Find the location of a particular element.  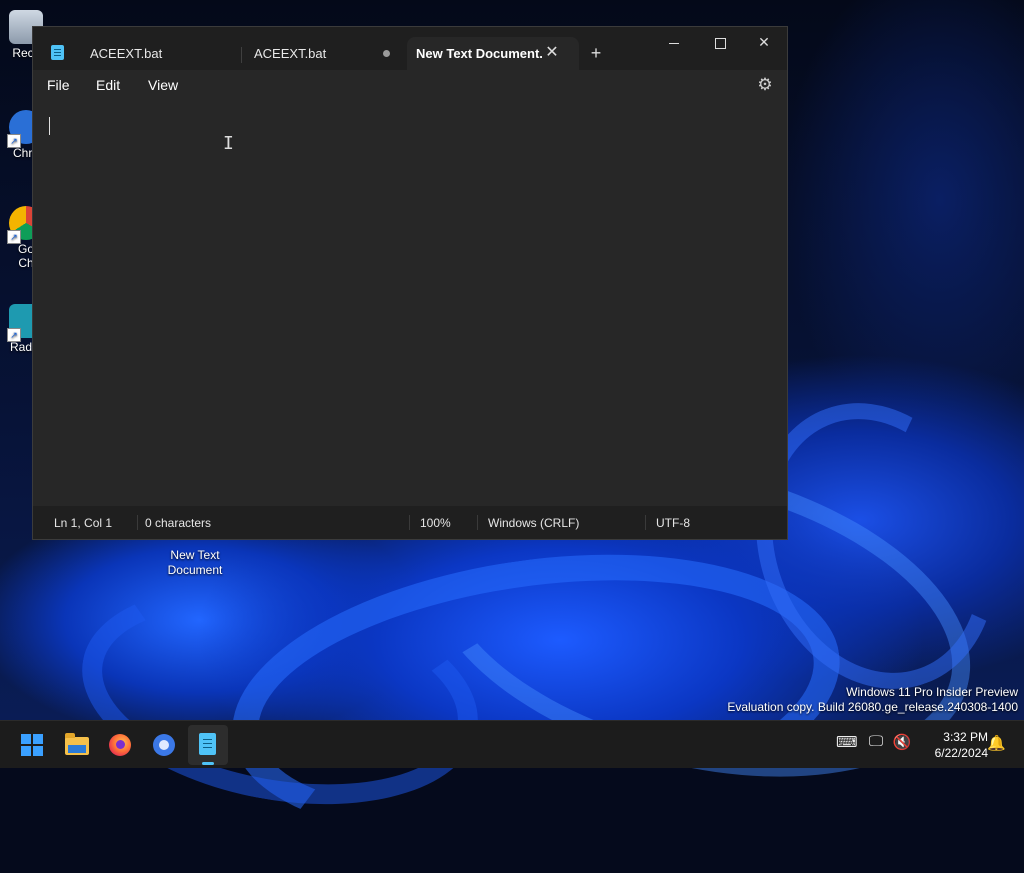

windows-logo-icon is located at coordinates (32, 745).